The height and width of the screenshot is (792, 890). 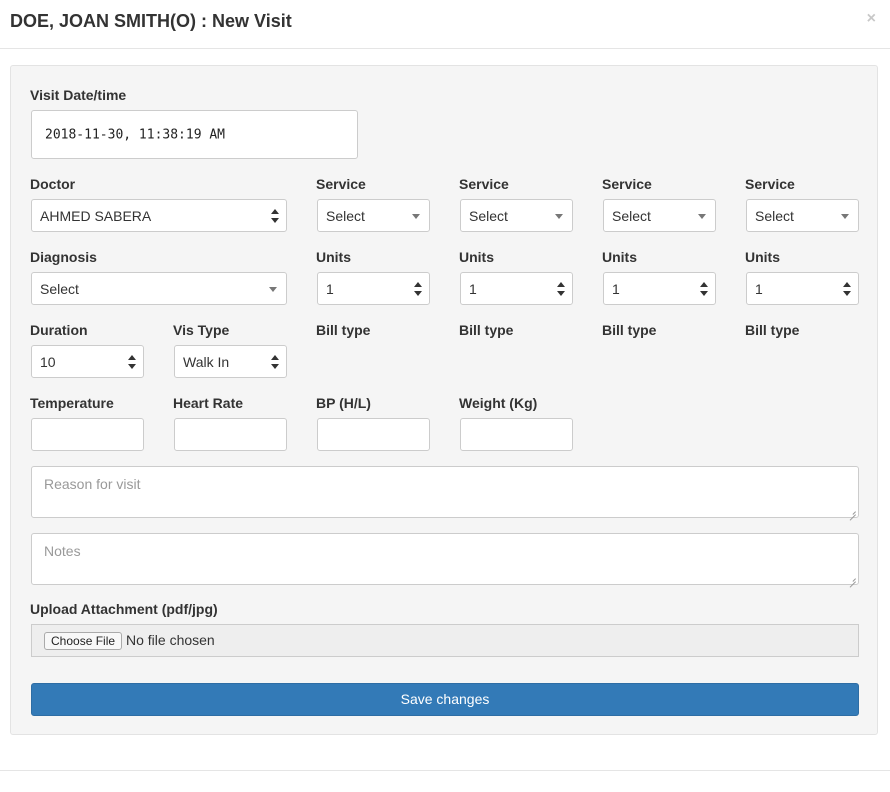 I want to click on vis-type-label: Vis Type, so click(x=201, y=330).